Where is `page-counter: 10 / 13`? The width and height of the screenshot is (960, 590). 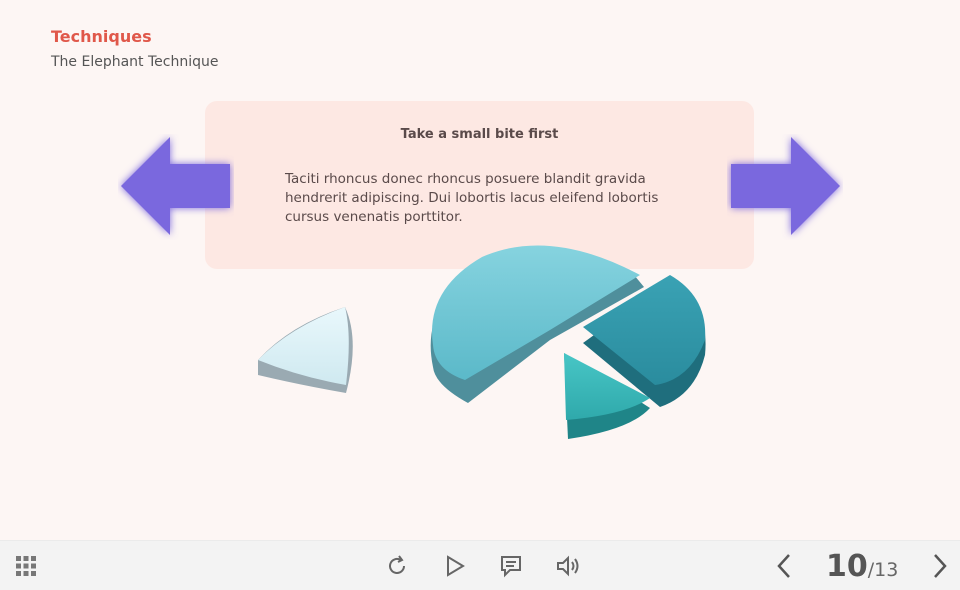 page-counter: 10 / 13 is located at coordinates (862, 566).